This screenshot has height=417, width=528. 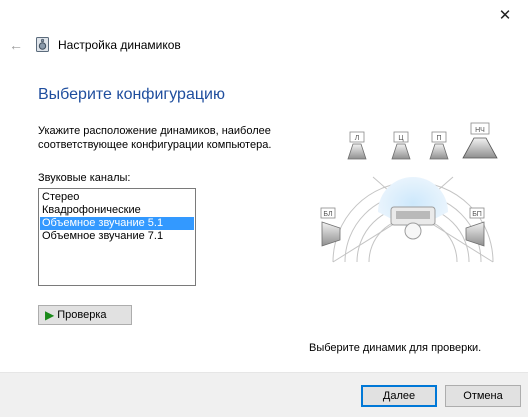 I want to click on speaker-front-right: П, so click(x=439, y=145).